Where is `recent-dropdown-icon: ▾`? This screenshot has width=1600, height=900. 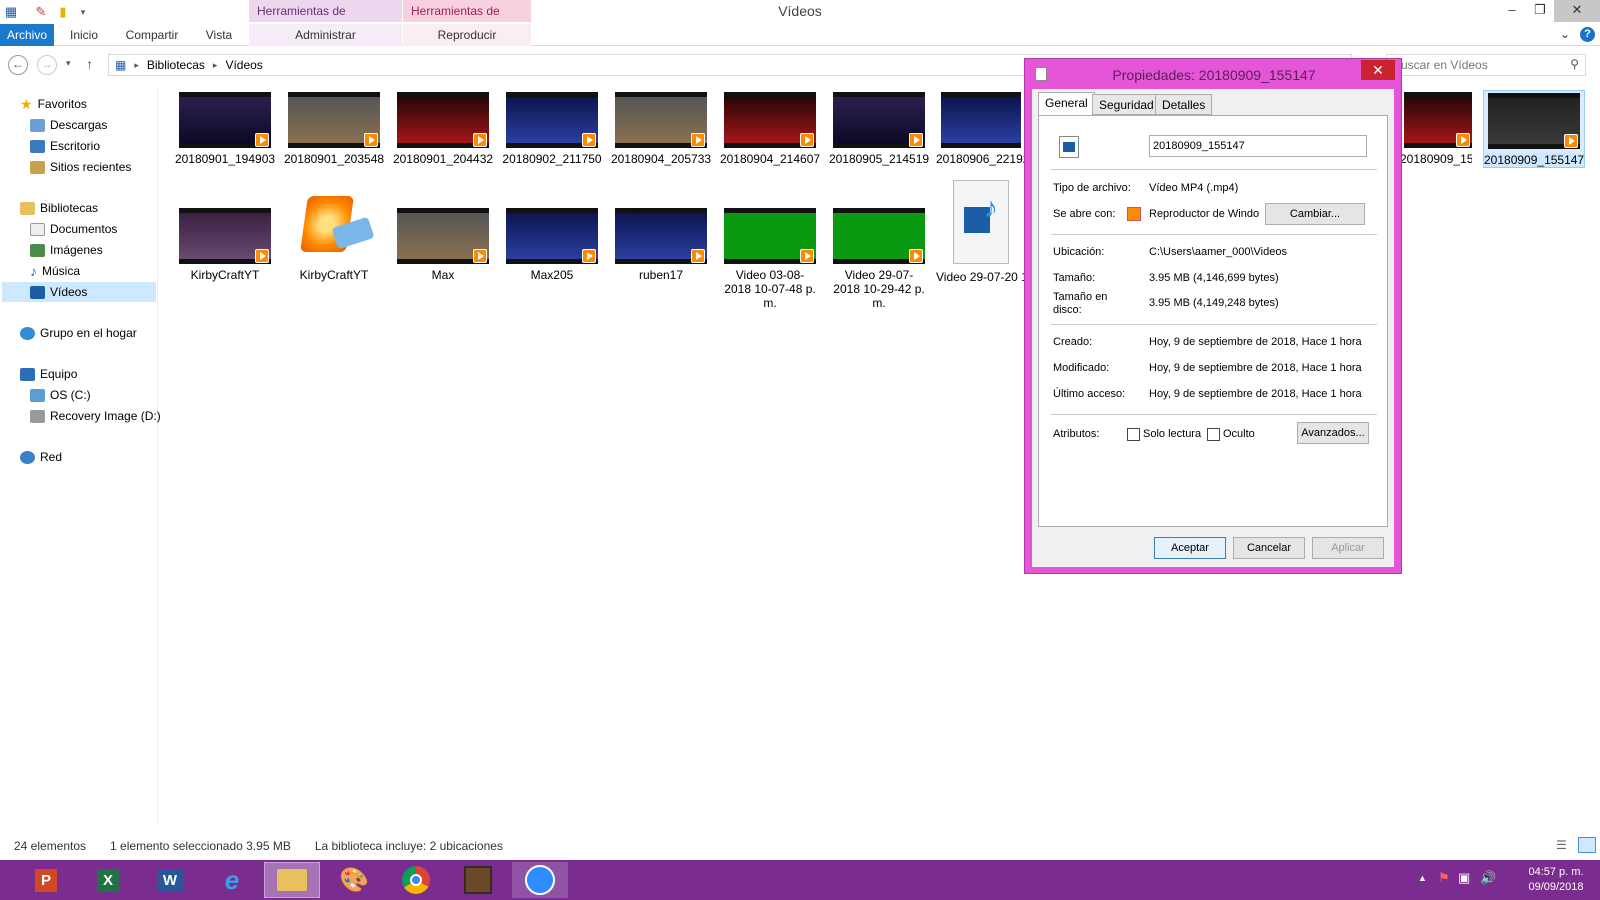 recent-dropdown-icon: ▾ is located at coordinates (68, 63).